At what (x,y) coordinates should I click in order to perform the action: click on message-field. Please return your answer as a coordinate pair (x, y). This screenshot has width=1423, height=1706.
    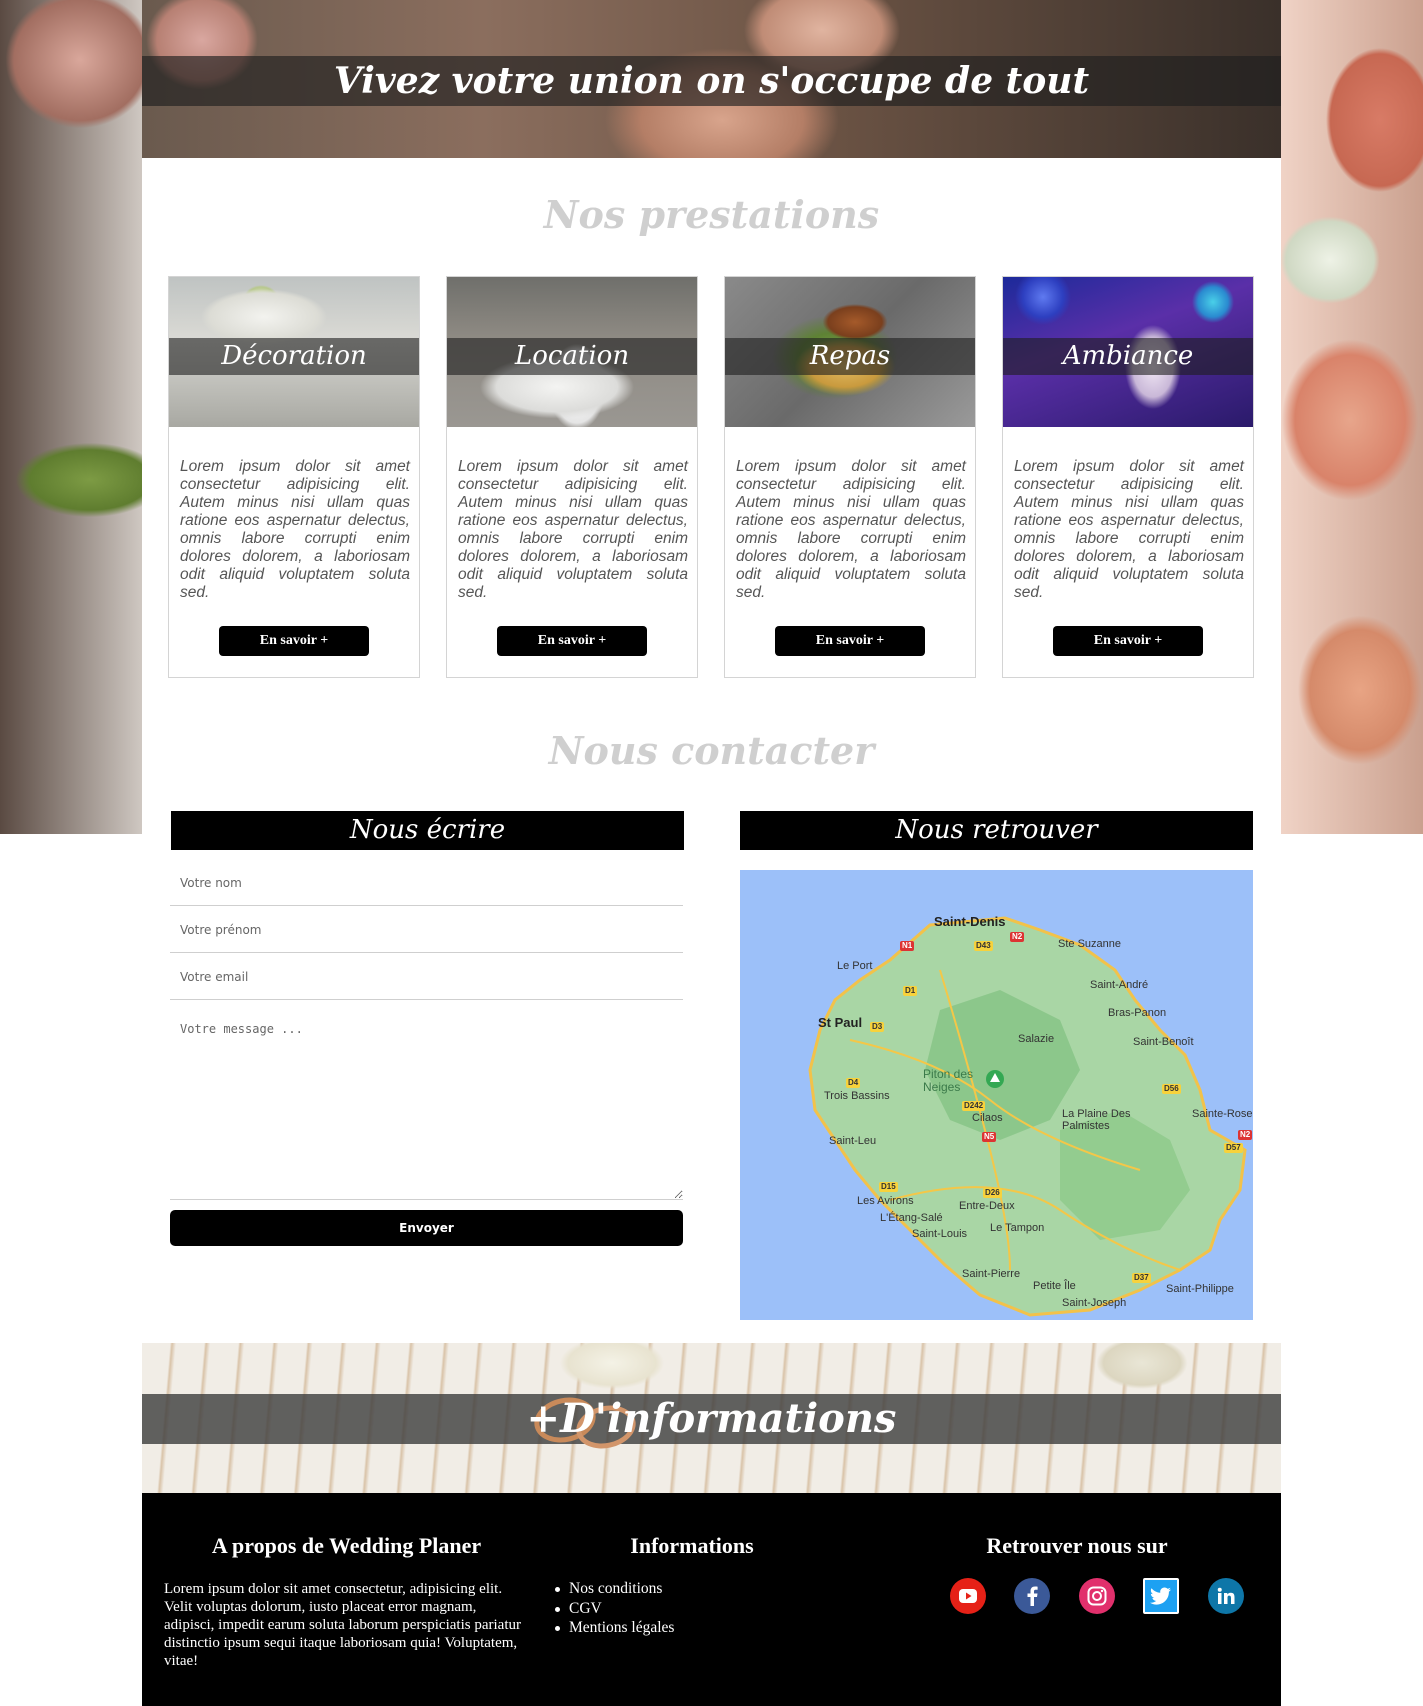
    Looking at the image, I should click on (426, 1106).